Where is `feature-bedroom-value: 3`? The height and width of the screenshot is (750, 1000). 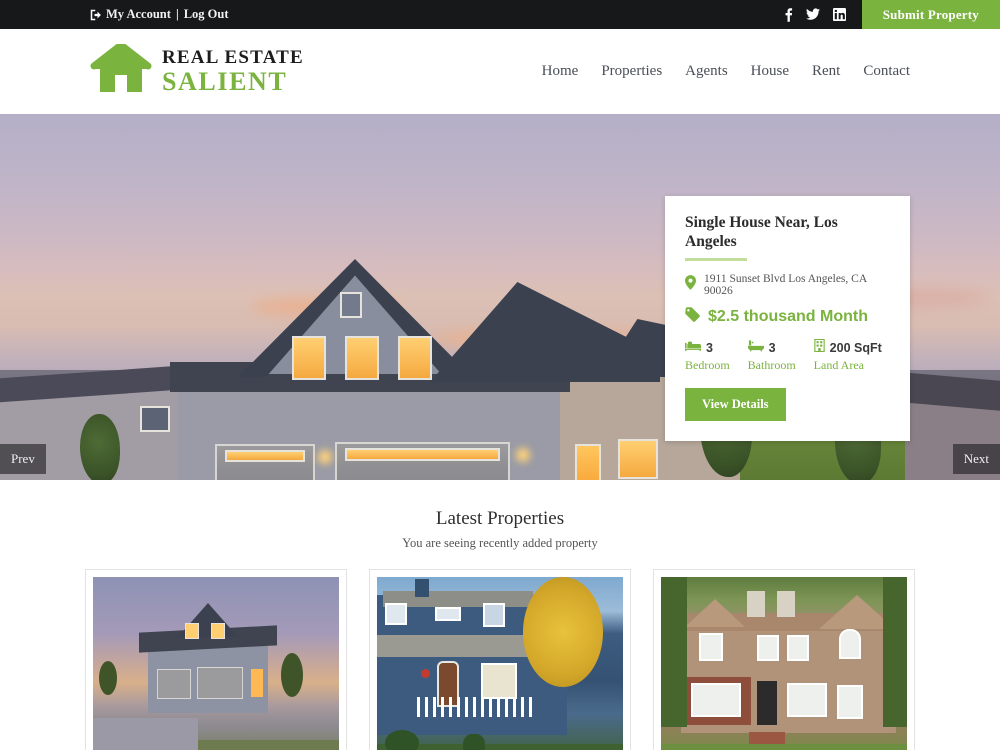 feature-bedroom-value: 3 is located at coordinates (709, 348).